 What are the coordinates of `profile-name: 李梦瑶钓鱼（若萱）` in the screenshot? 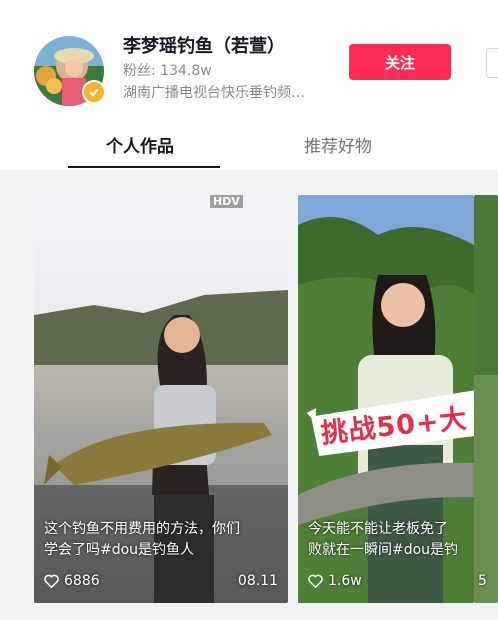 It's located at (204, 46).